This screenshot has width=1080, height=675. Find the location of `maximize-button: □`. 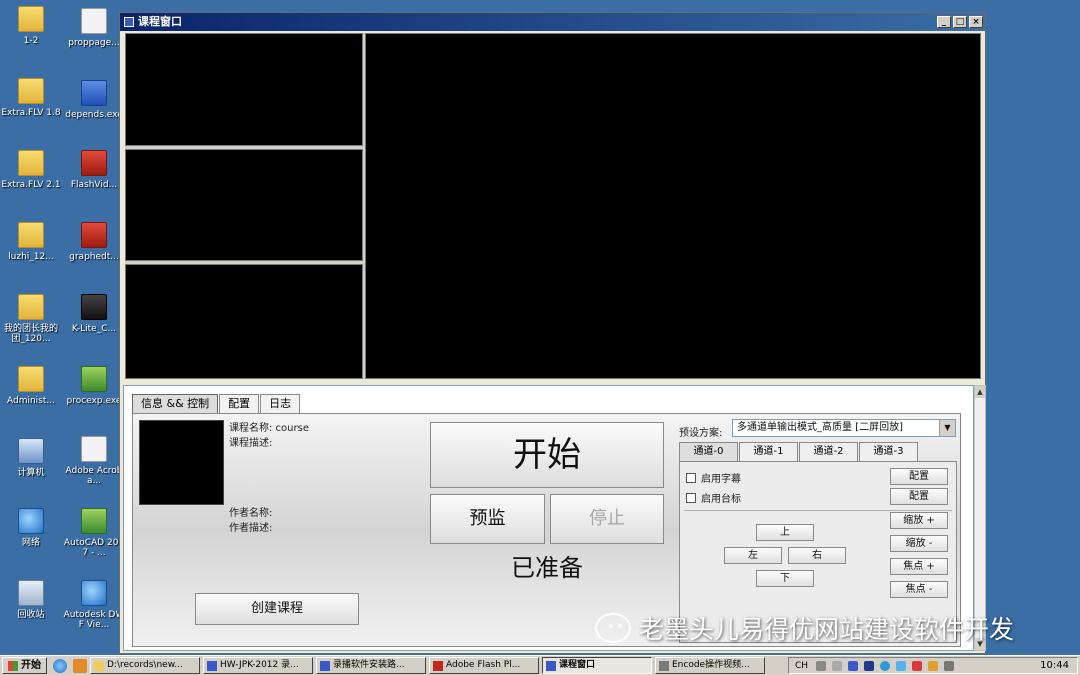

maximize-button: □ is located at coordinates (960, 22).